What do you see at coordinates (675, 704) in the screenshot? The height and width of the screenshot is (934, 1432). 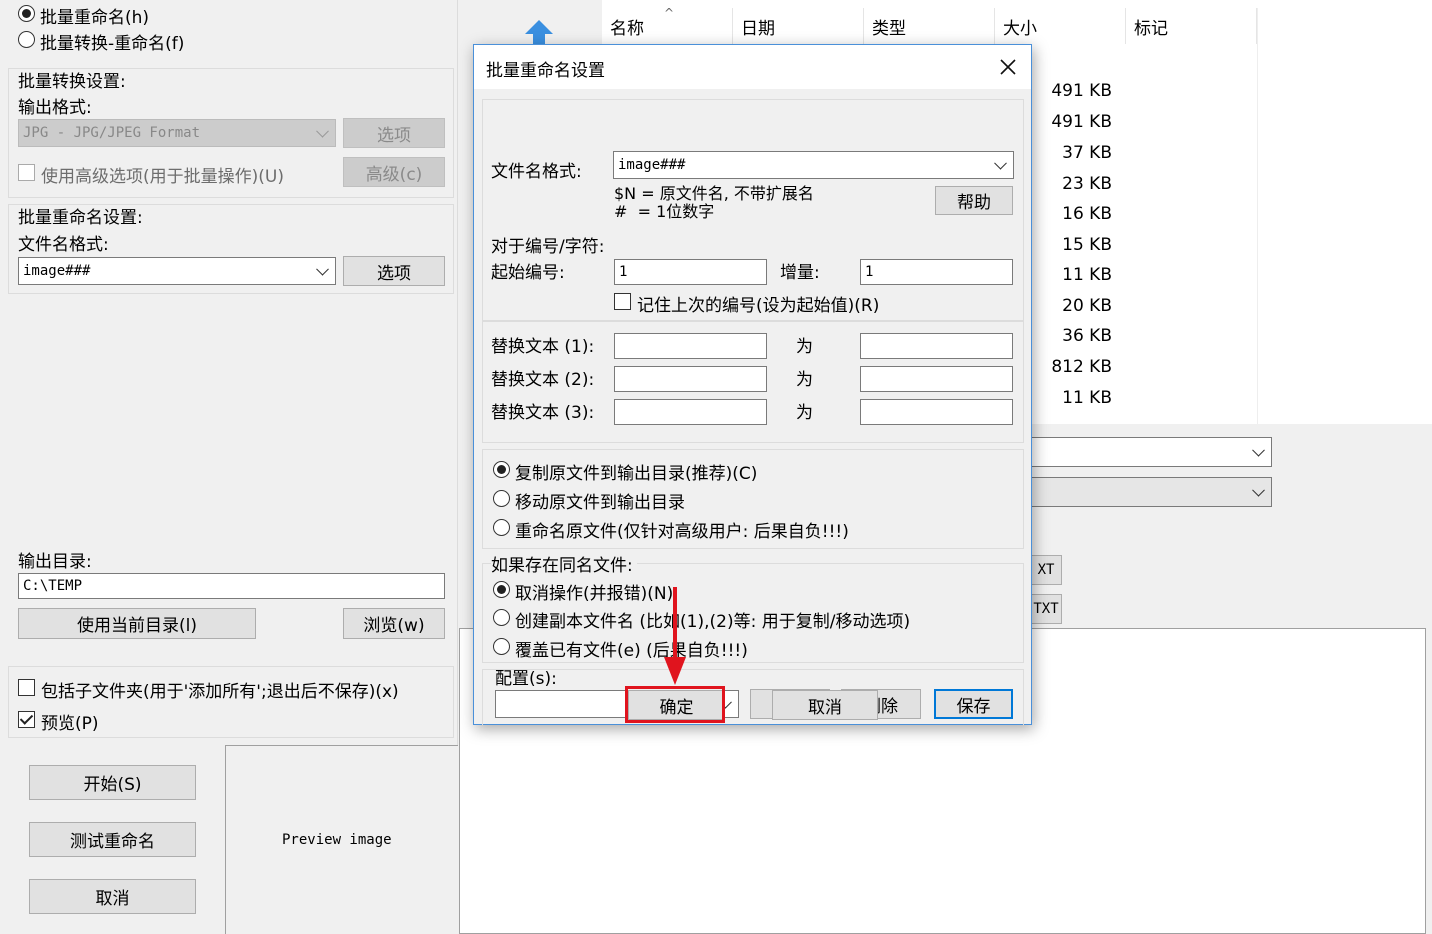 I see `highlight-box` at bounding box center [675, 704].